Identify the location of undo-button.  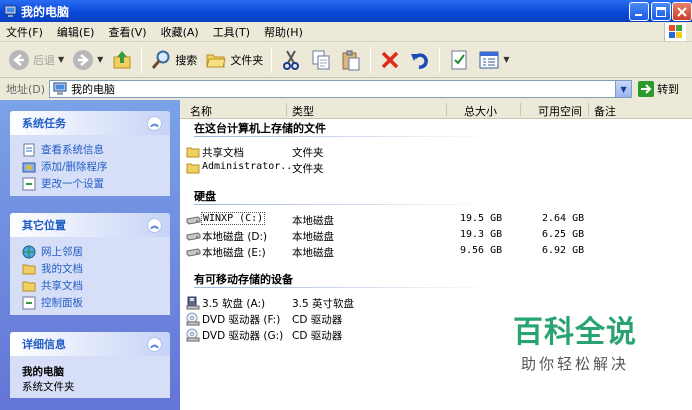
(420, 60).